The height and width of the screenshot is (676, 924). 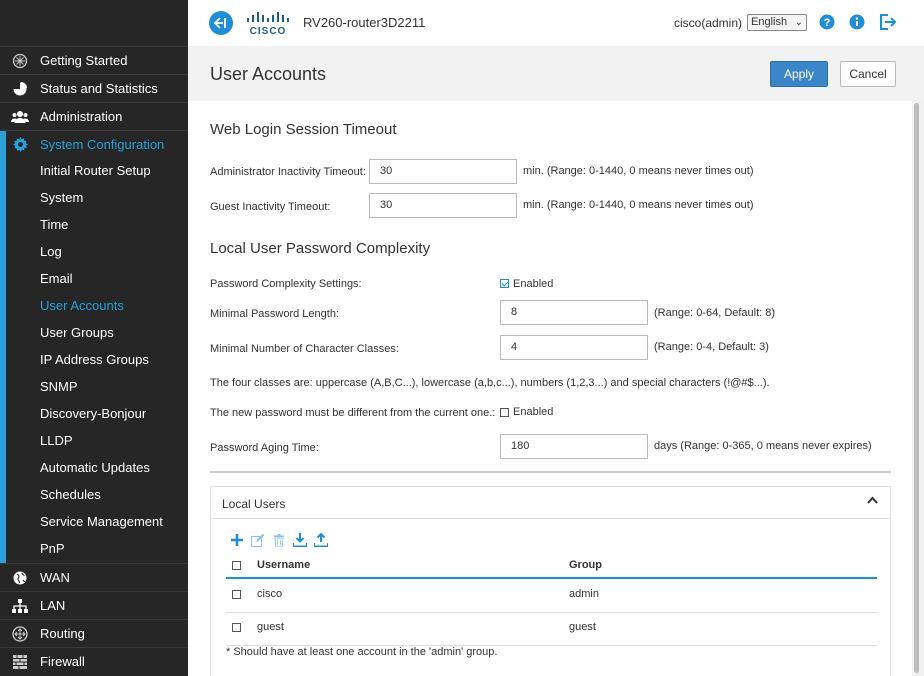 What do you see at coordinates (321, 540) in the screenshot?
I see `upload-icon` at bounding box center [321, 540].